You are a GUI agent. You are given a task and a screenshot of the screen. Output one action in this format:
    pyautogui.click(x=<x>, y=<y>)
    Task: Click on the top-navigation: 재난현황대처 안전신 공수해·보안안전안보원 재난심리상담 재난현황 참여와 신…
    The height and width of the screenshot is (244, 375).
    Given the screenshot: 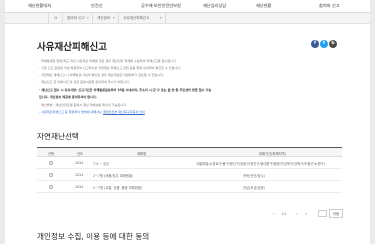 What is the action you would take?
    pyautogui.click(x=187, y=6)
    